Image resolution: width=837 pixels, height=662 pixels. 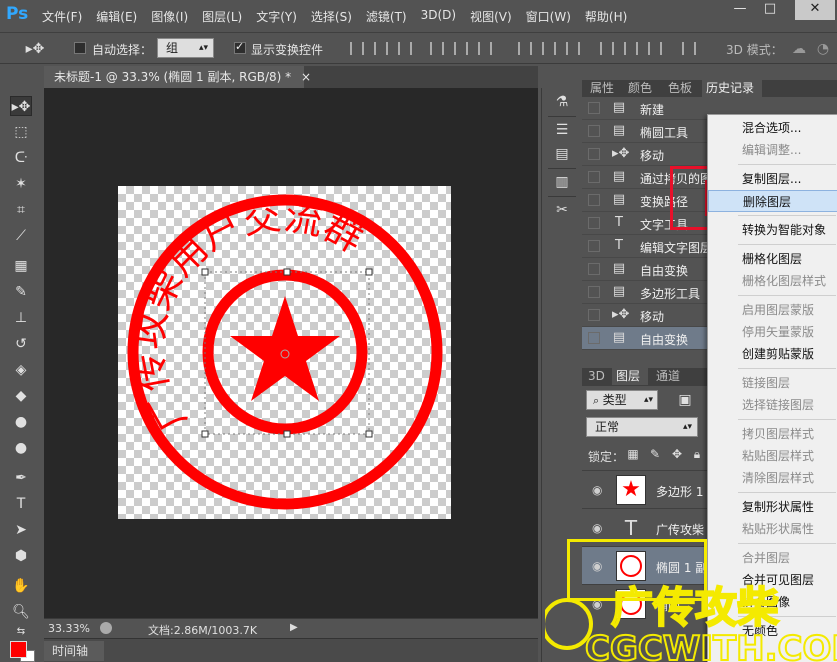 I want to click on 3d-roll-icon: ◔, so click(x=823, y=49).